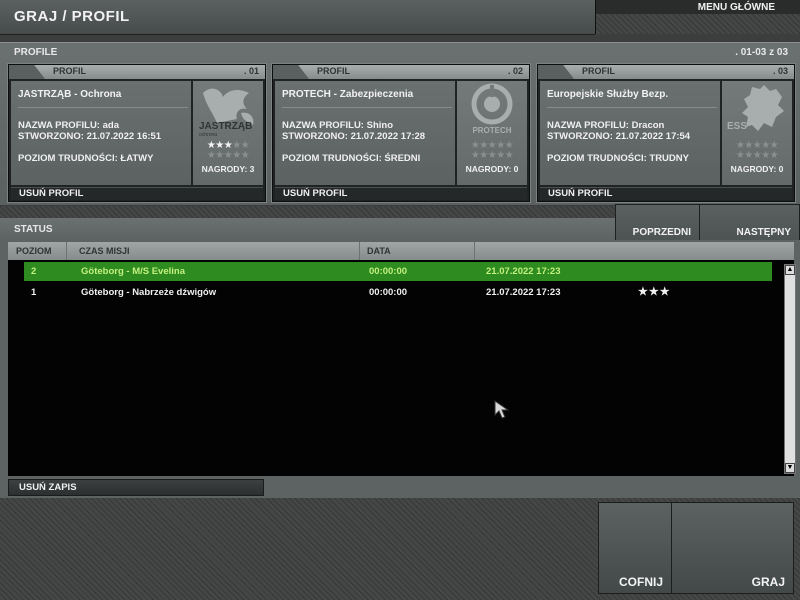 This screenshot has height=600, width=800. What do you see at coordinates (515, 71) in the screenshot?
I see `profile-number: . 02` at bounding box center [515, 71].